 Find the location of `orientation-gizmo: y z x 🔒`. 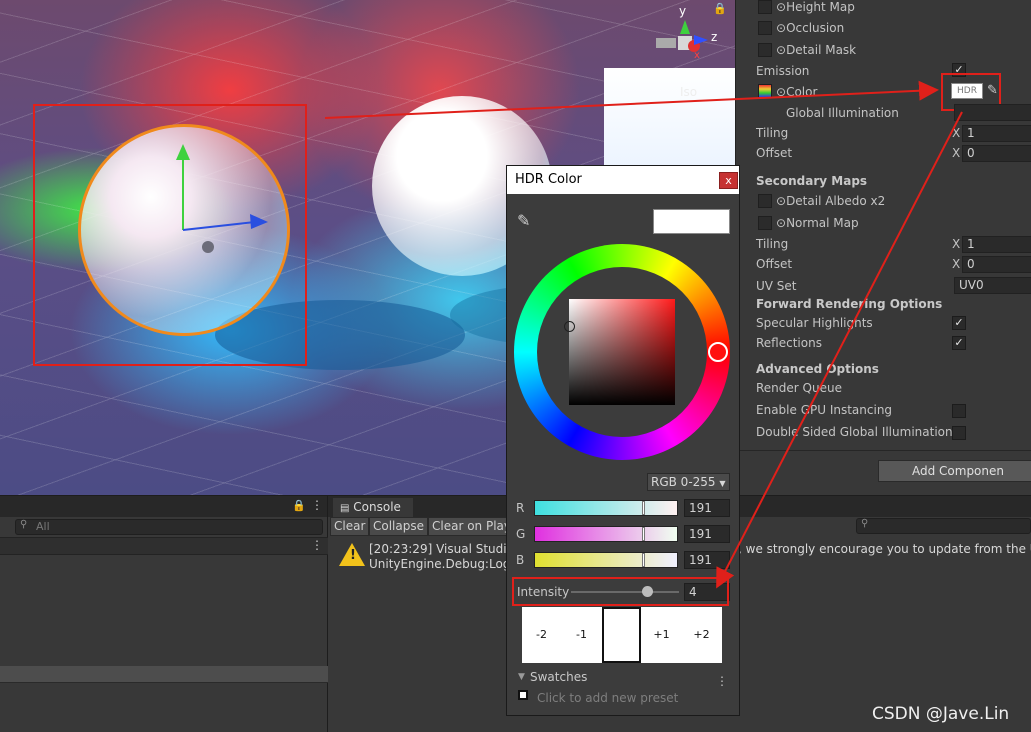

orientation-gizmo: y z x 🔒 is located at coordinates (689, 35).